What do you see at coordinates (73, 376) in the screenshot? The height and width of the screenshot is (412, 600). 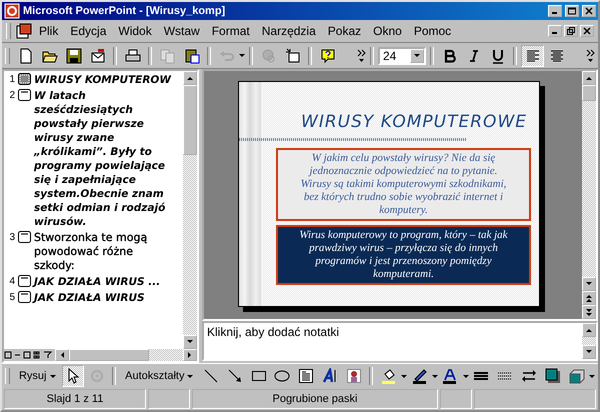 I see `pointer-button` at bounding box center [73, 376].